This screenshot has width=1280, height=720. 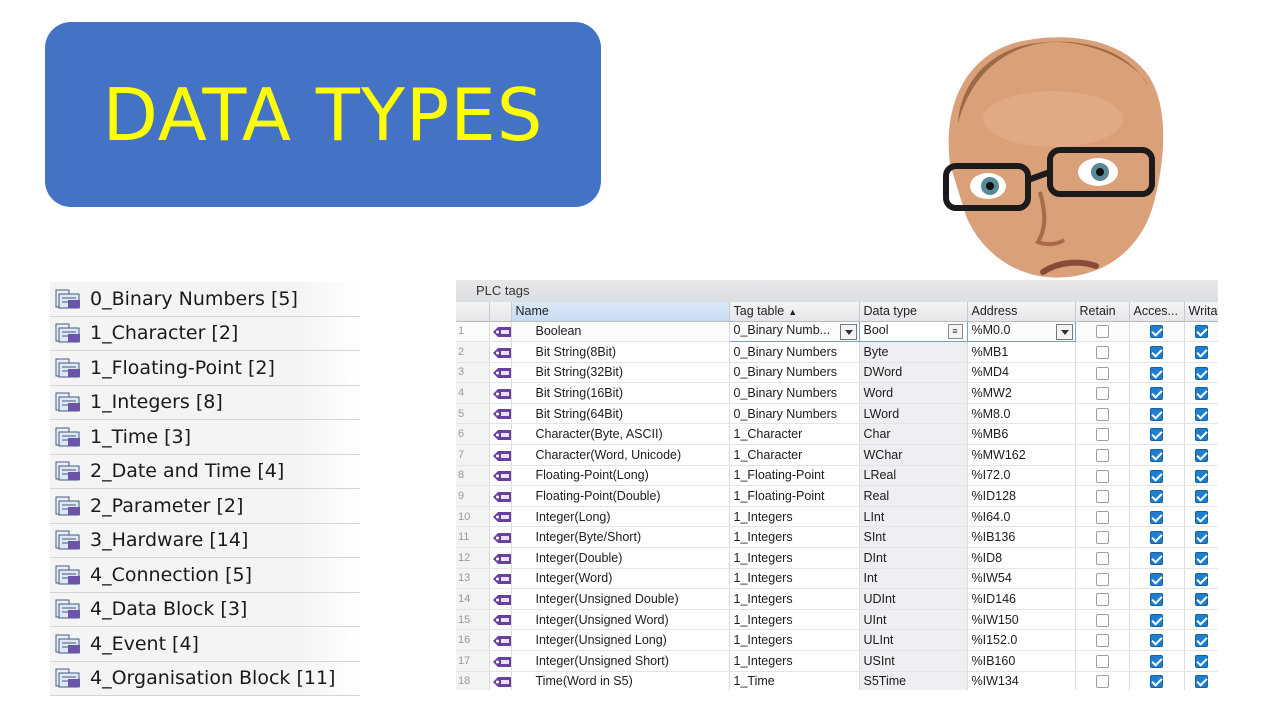 What do you see at coordinates (837, 680) in the screenshot?
I see `table-row: 18 Time(Word in S5) 1_Time S5Time %IW134` at bounding box center [837, 680].